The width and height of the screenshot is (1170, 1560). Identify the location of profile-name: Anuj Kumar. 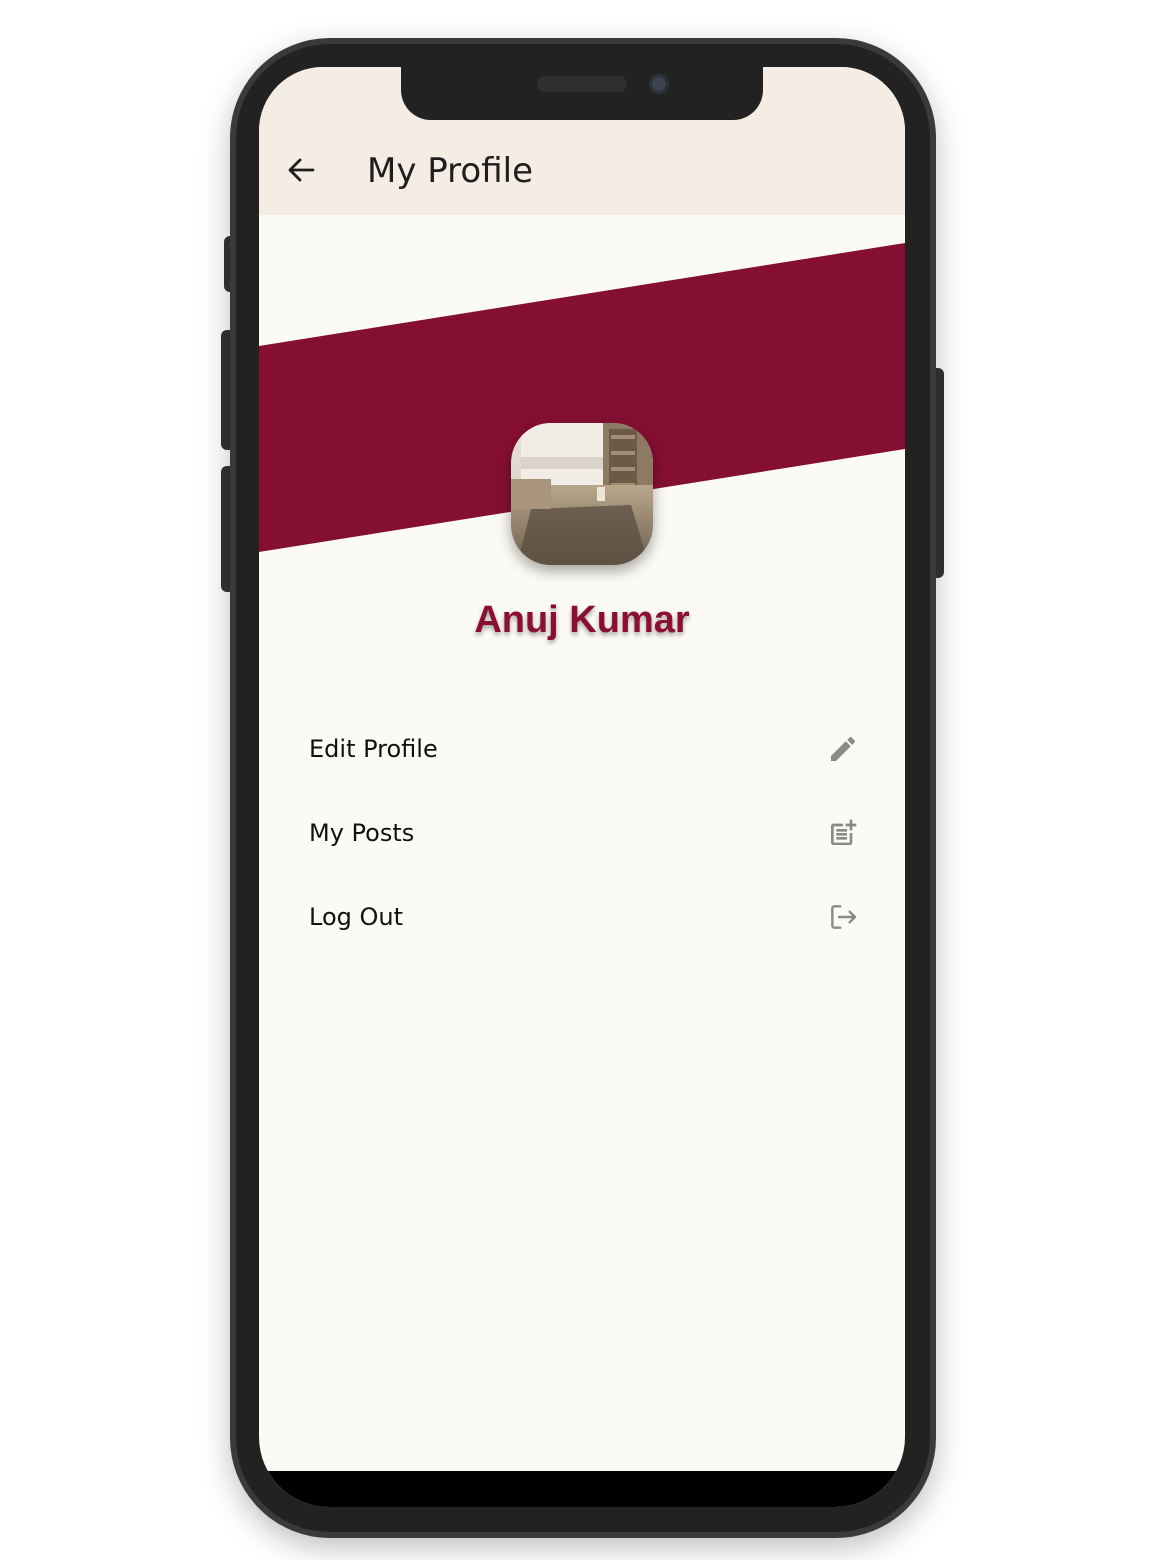
(582, 620).